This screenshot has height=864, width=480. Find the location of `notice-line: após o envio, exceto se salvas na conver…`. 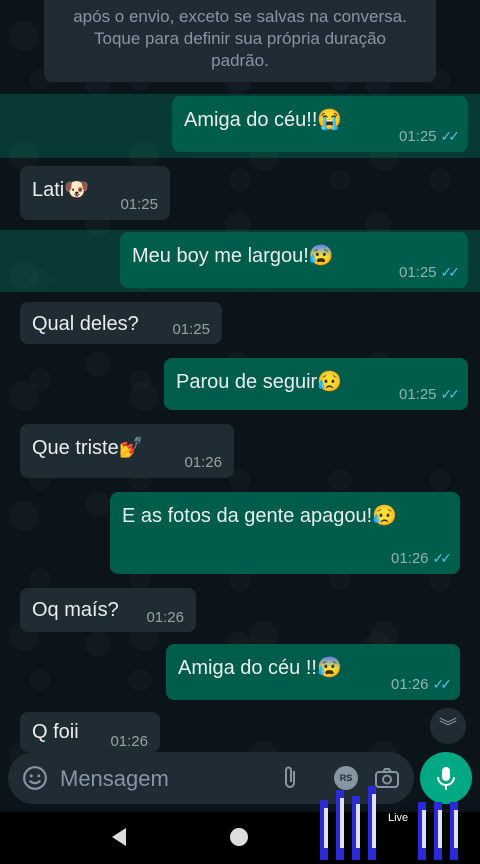

notice-line: após o envio, exceto se salvas na conver… is located at coordinates (240, 16).